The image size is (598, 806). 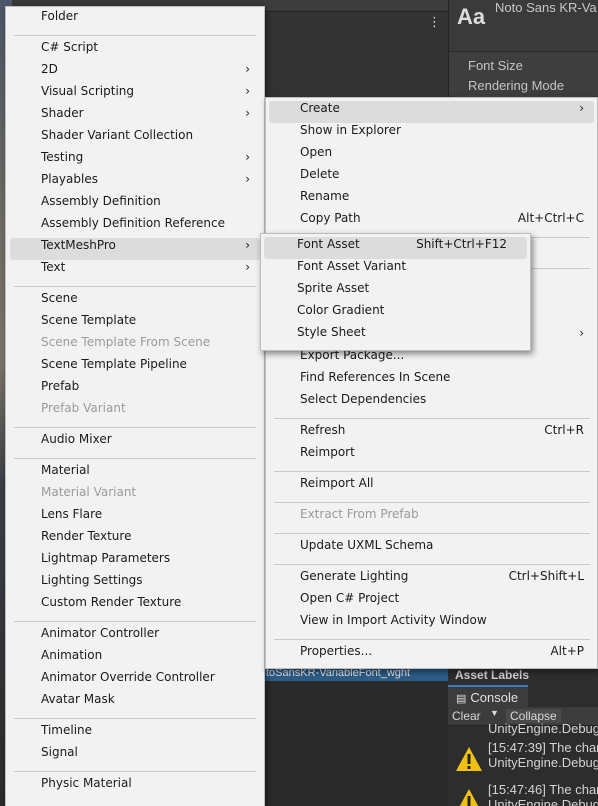 I want to click on menu-item-shader: Shader ›, so click(x=135, y=117).